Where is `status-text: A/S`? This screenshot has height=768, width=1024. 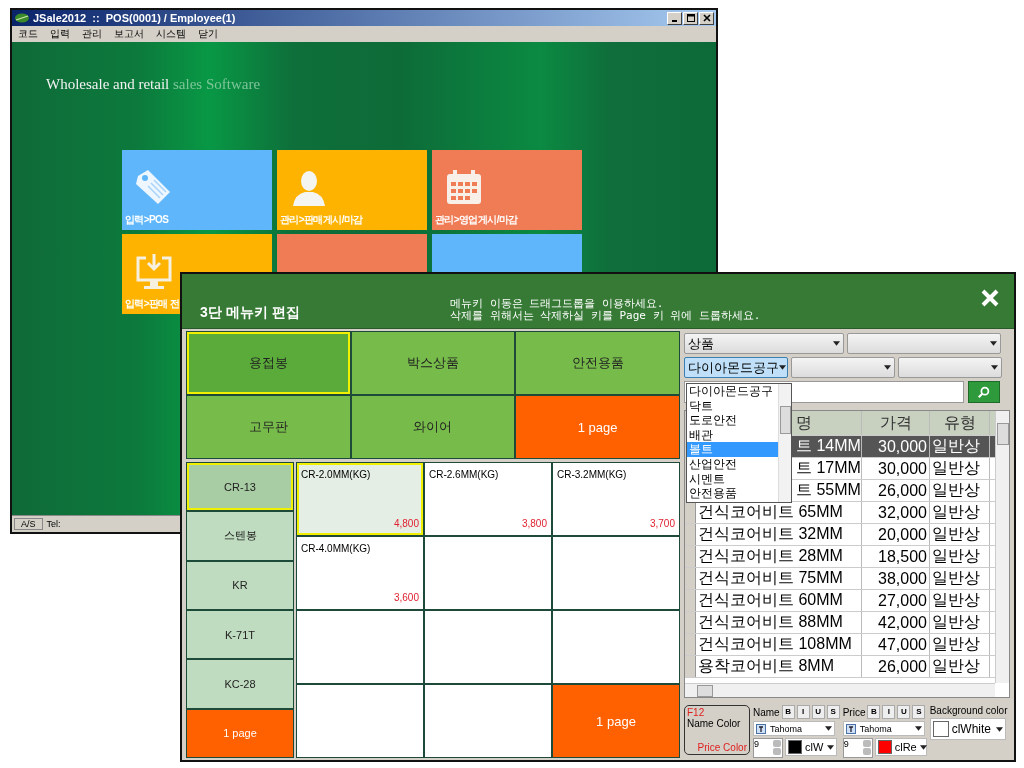
status-text: A/S is located at coordinates (28, 524).